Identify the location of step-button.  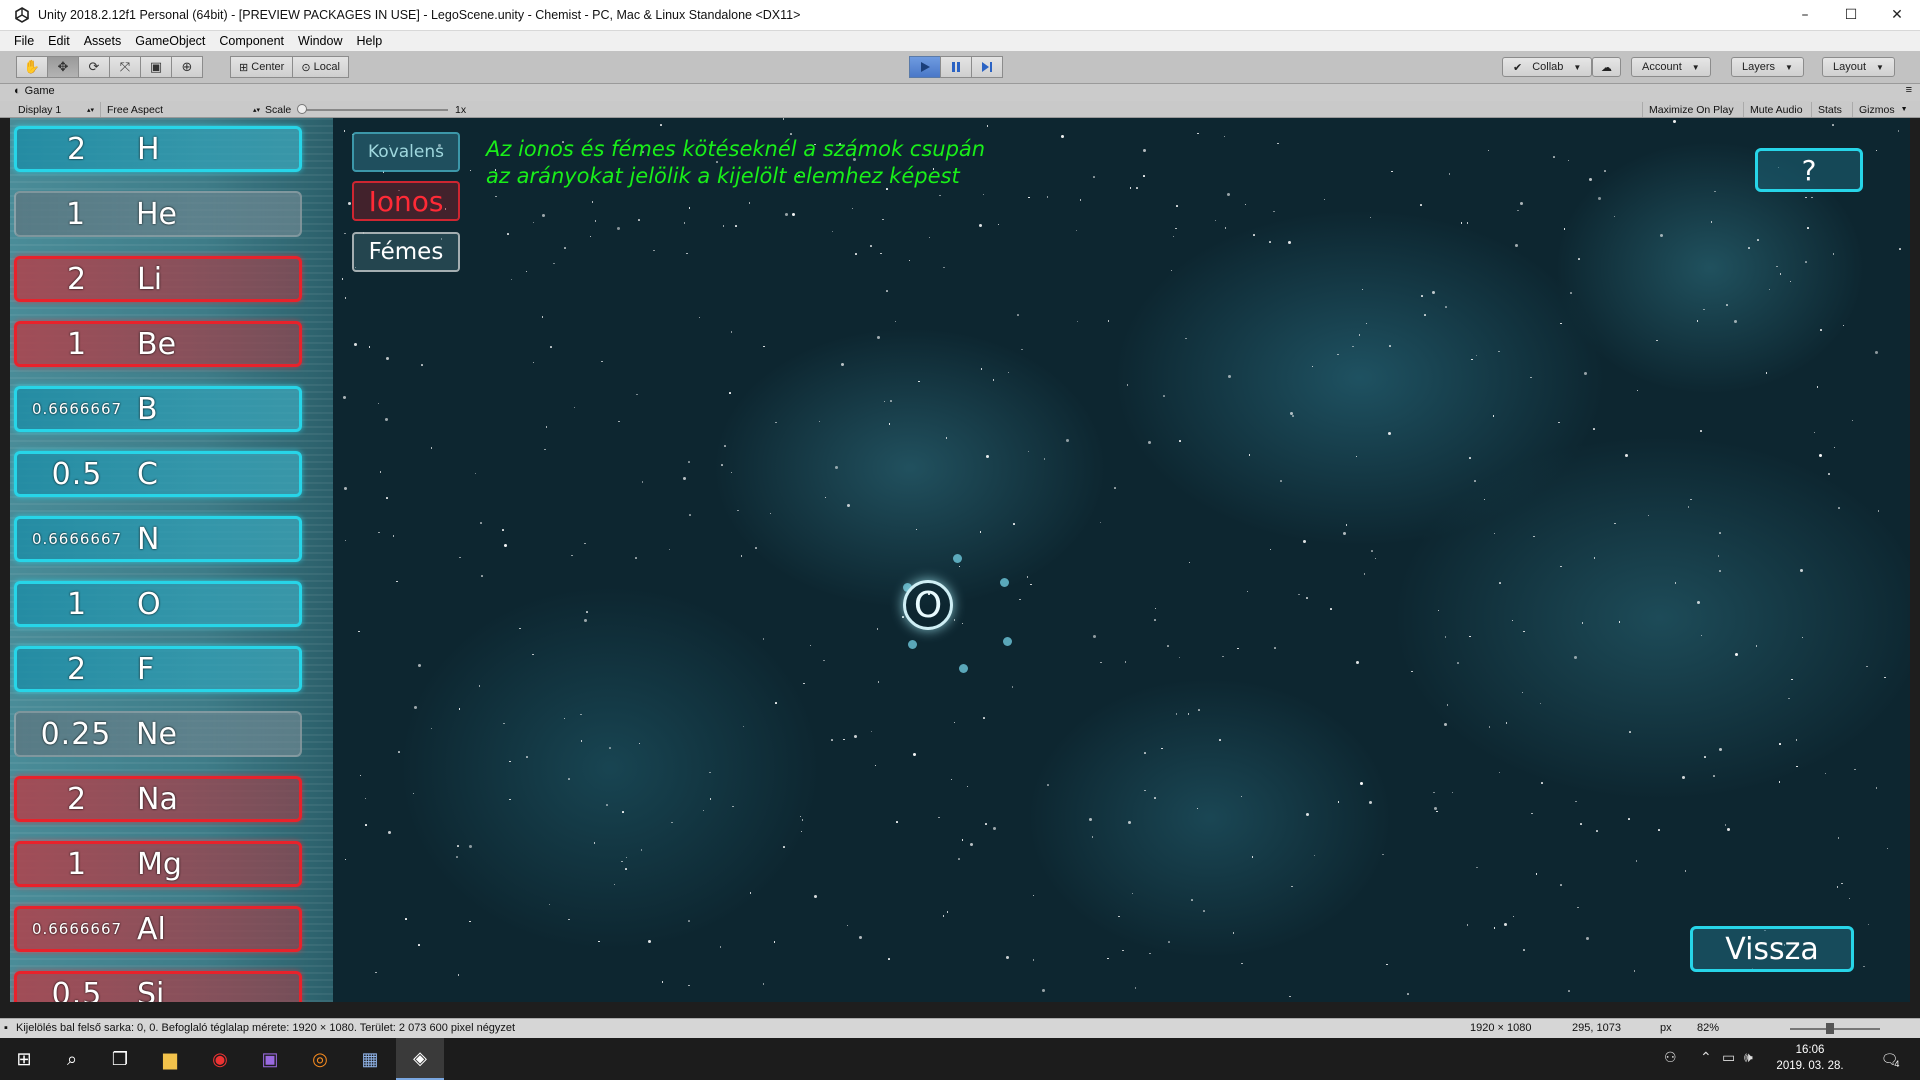
(987, 67).